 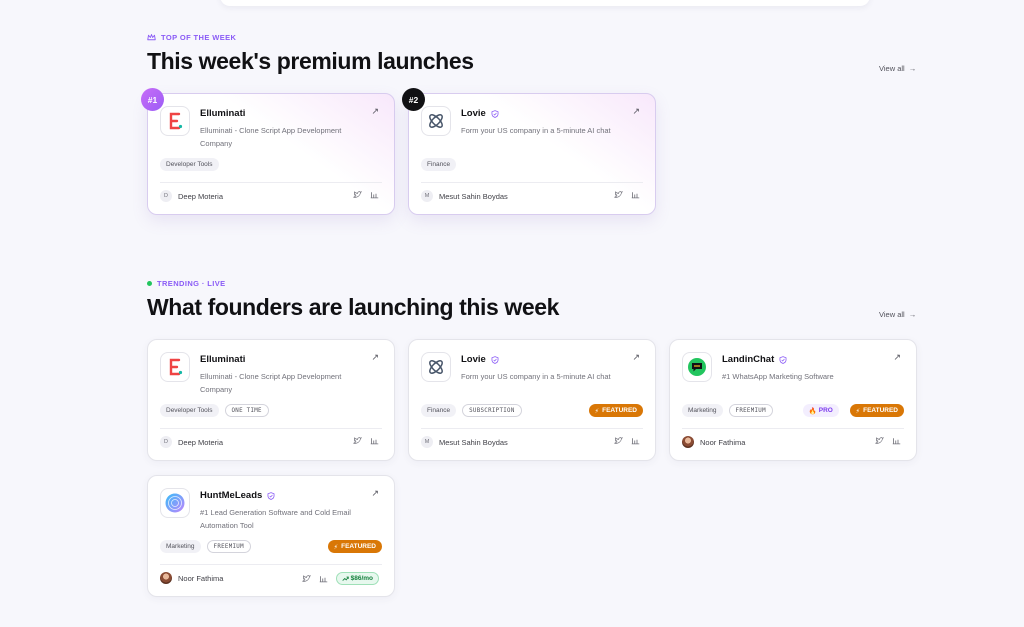 What do you see at coordinates (237, 495) in the screenshot?
I see `product-name: HuntMeLeads` at bounding box center [237, 495].